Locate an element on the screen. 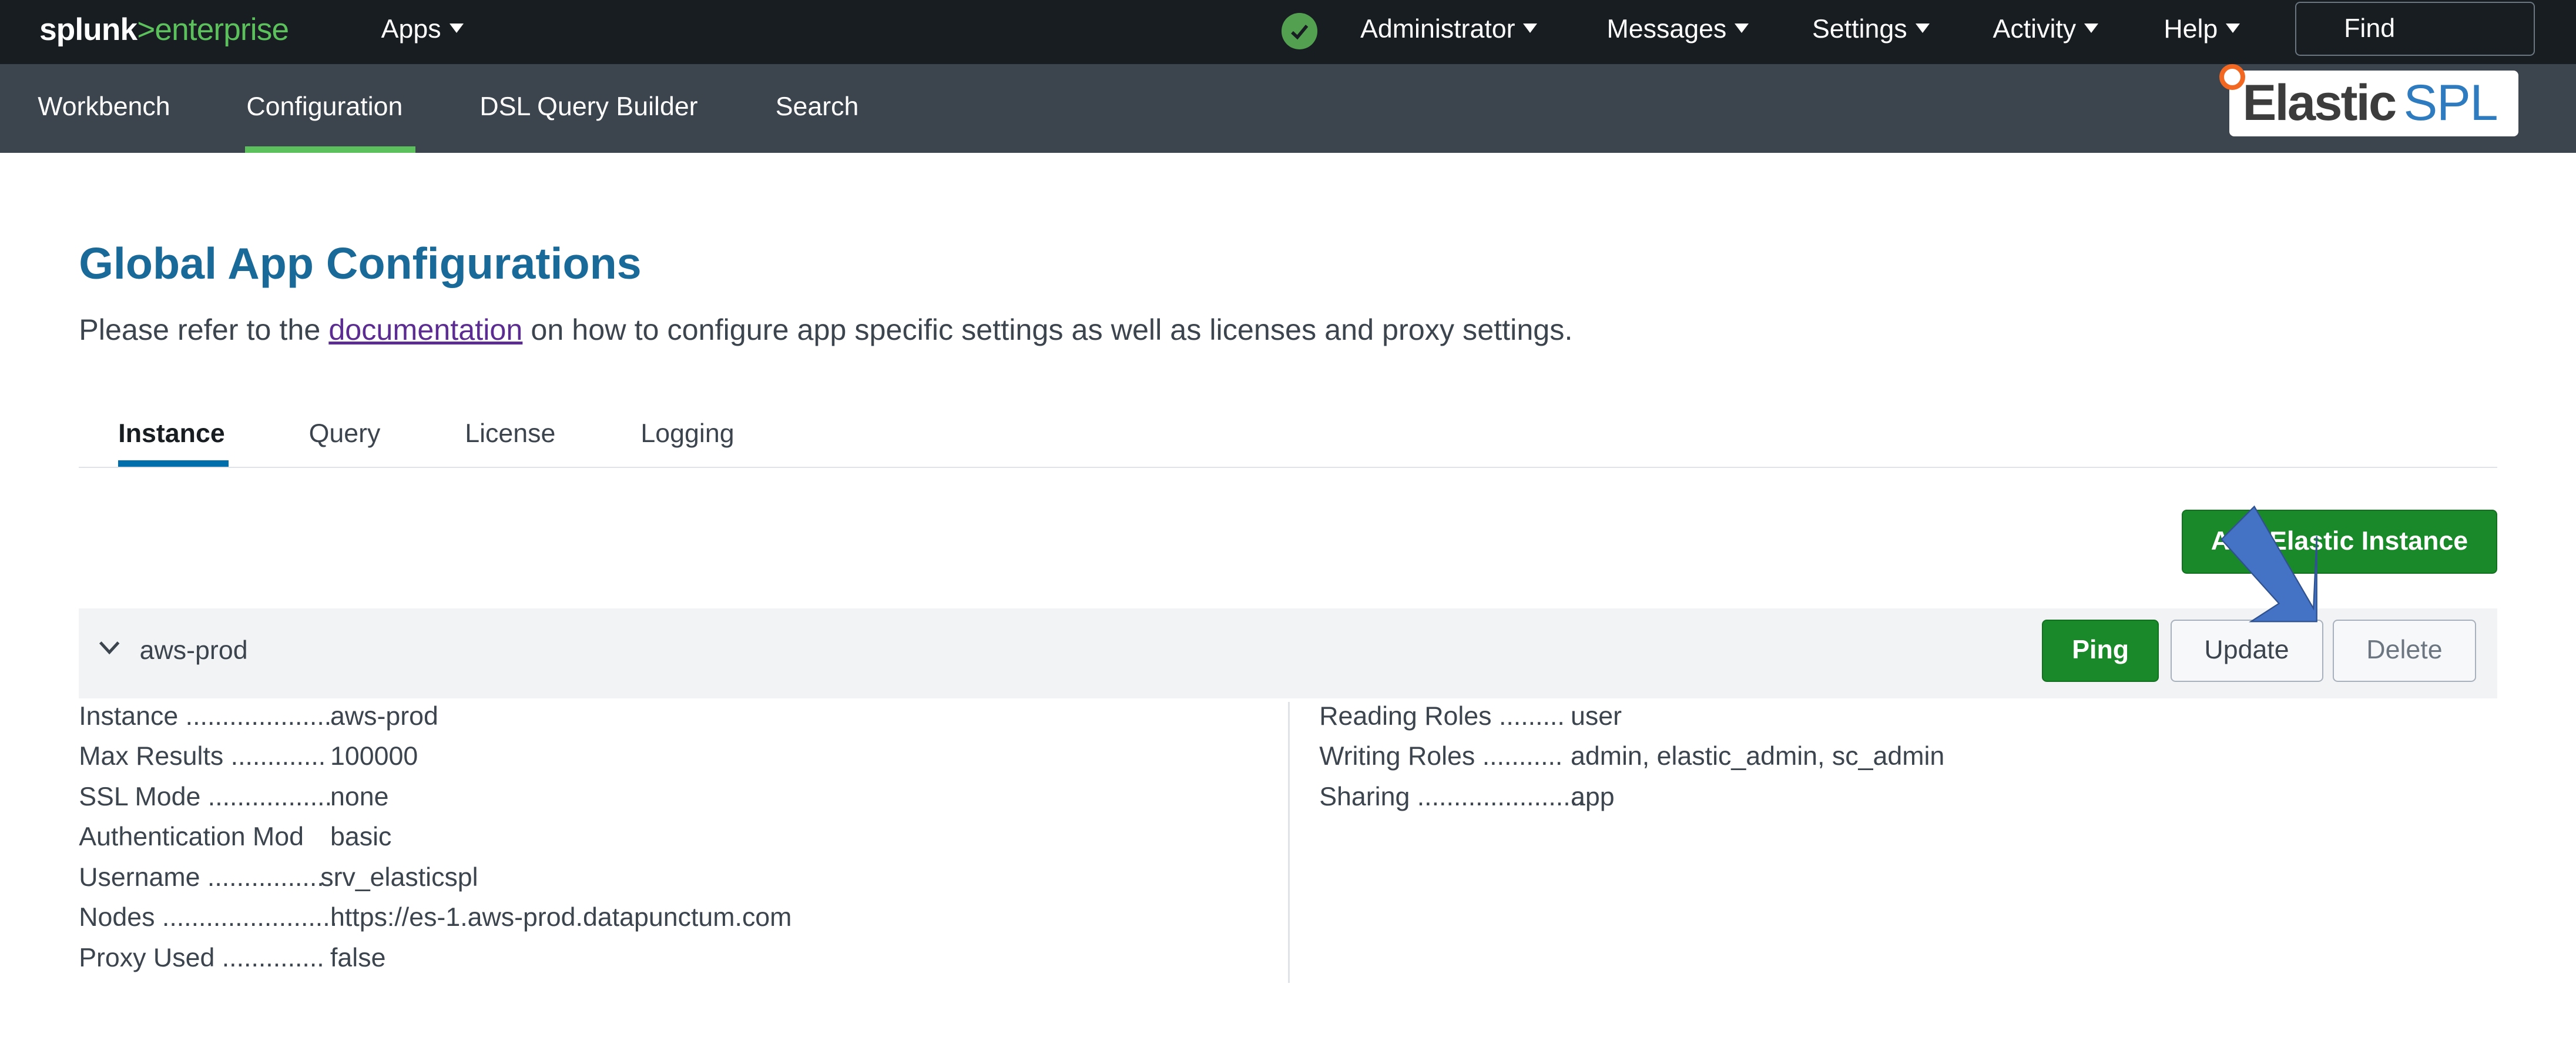 The height and width of the screenshot is (1037, 2576). administrator-menu: Administrator is located at coordinates (1449, 29).